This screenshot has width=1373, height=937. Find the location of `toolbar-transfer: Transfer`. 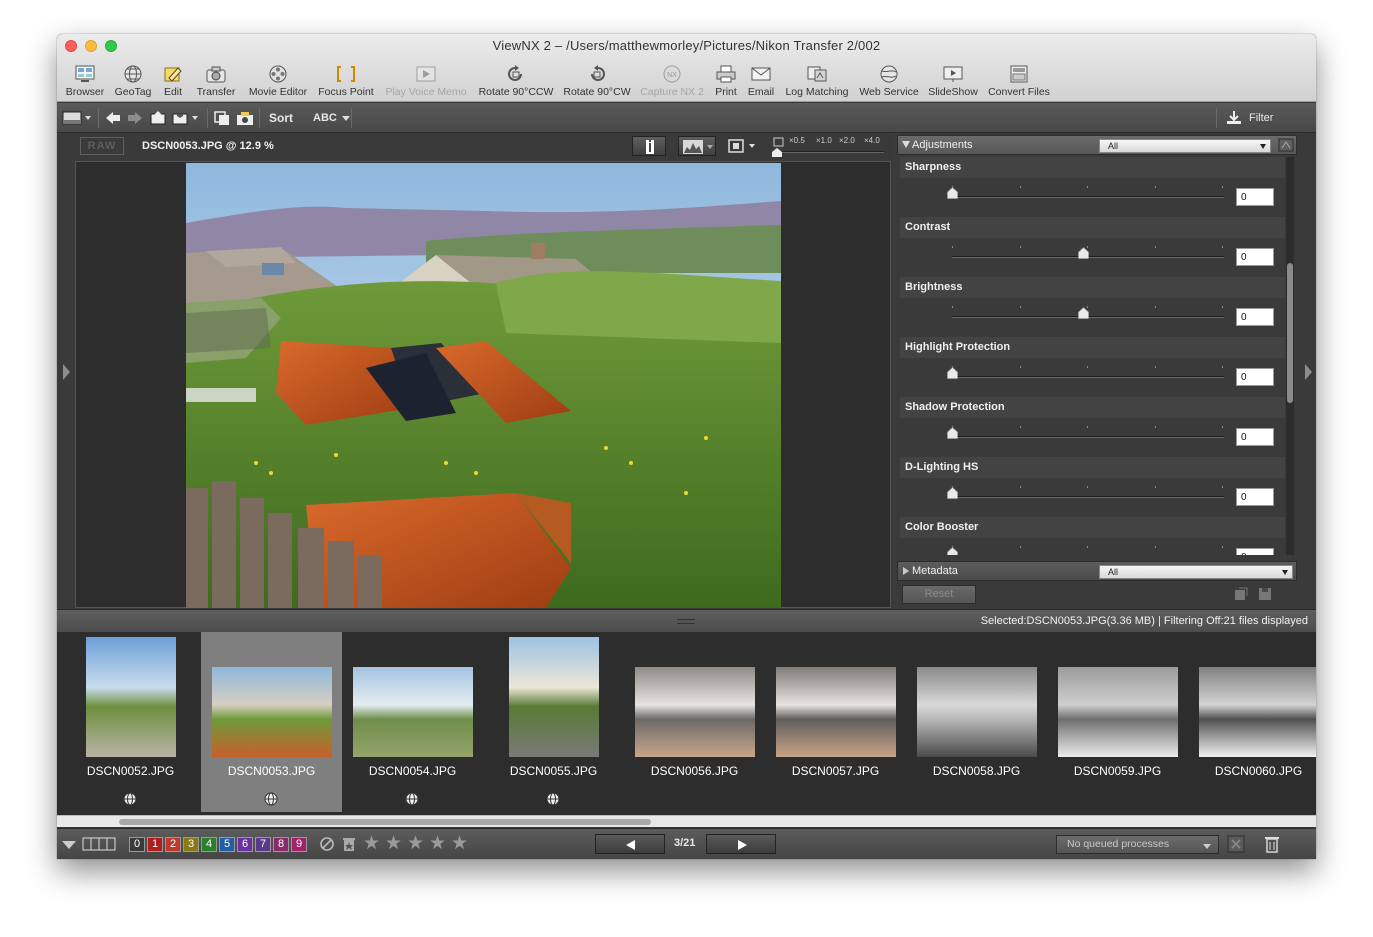

toolbar-transfer: Transfer is located at coordinates (216, 82).